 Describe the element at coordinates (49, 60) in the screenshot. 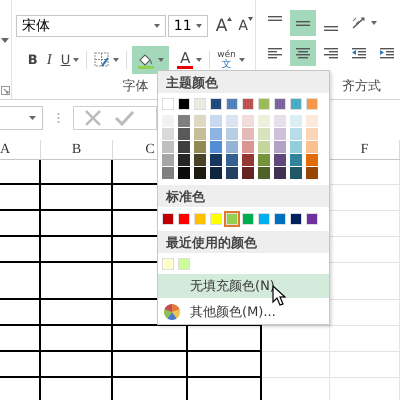

I see `italic-button: I` at that location.